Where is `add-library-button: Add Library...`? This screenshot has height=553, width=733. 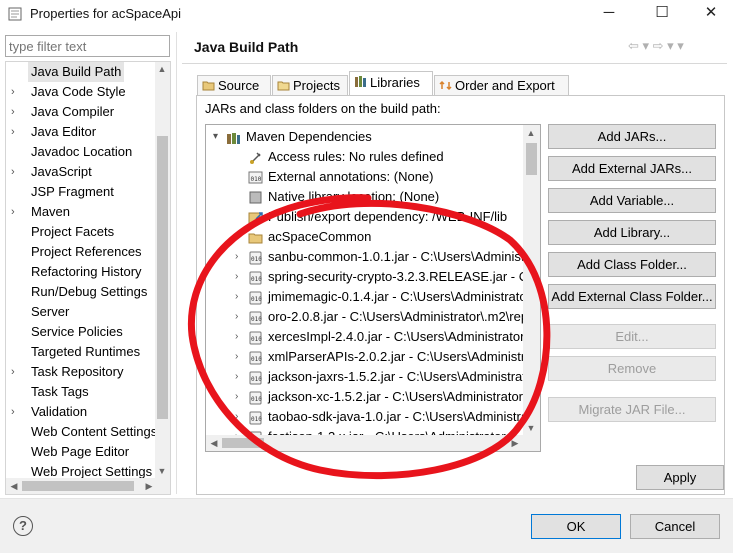 add-library-button: Add Library... is located at coordinates (632, 232).